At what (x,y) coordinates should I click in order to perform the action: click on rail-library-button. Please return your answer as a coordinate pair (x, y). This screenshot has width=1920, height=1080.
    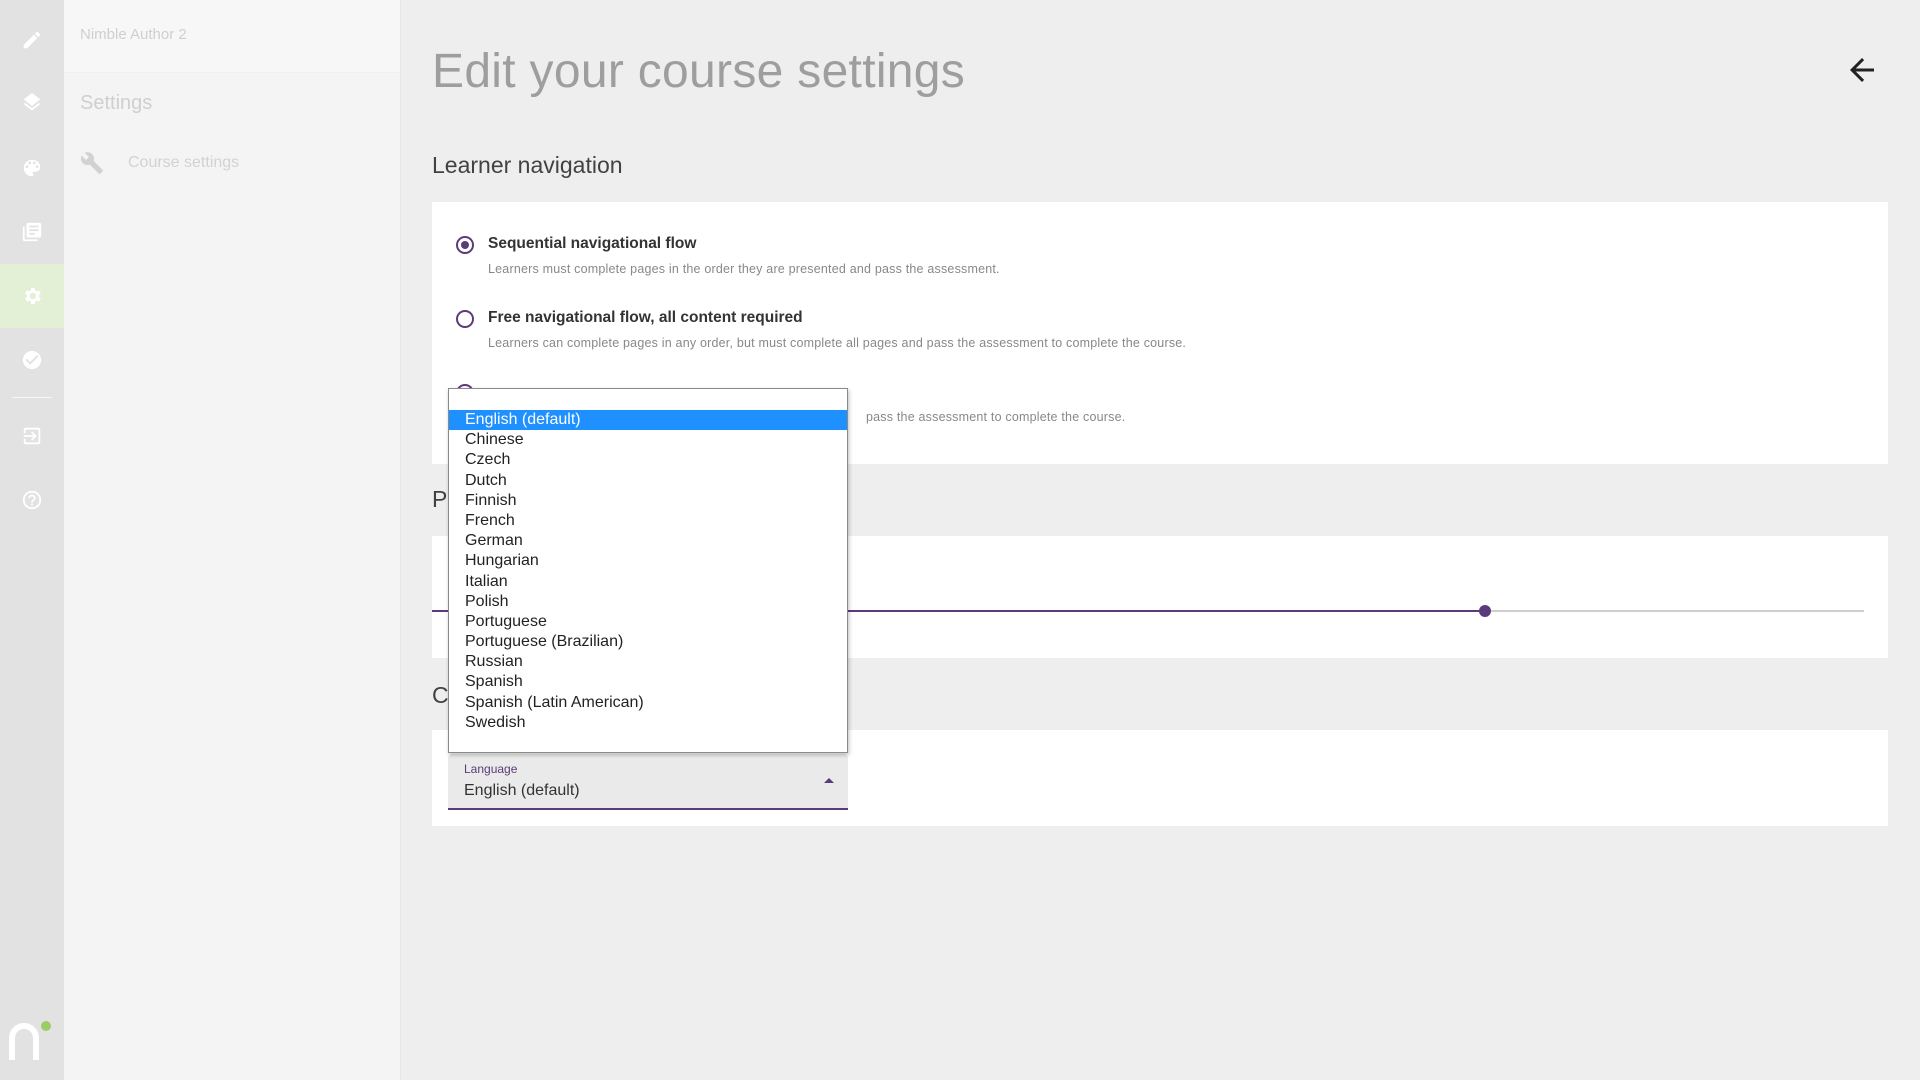
    Looking at the image, I should click on (32, 232).